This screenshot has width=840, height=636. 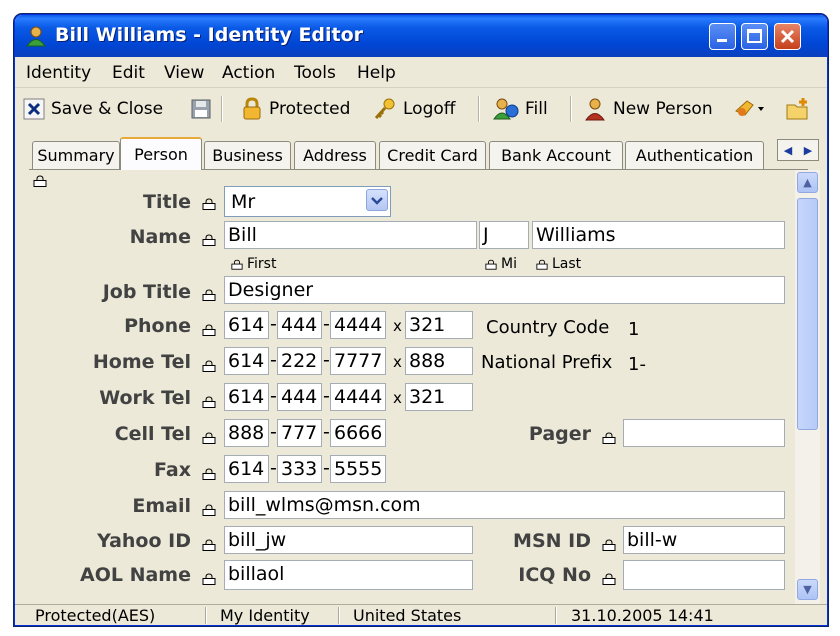 I want to click on aol-name-field: billaol, so click(x=348, y=575).